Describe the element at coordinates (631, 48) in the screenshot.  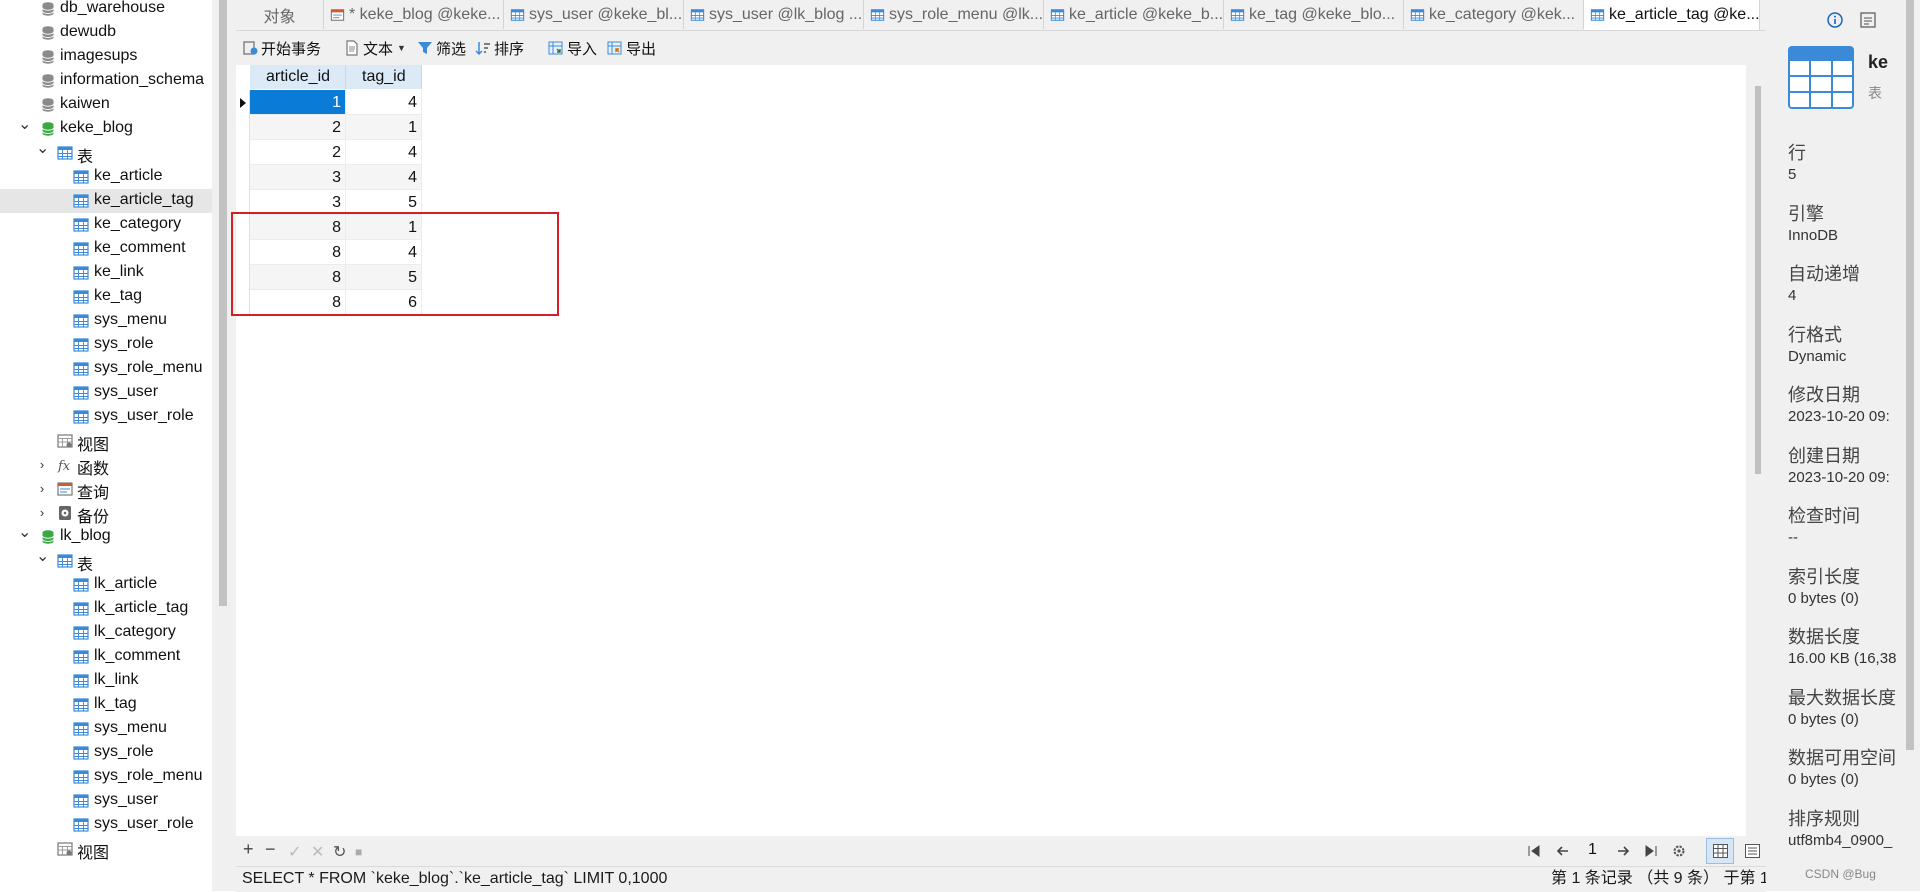
I see `export-button: 导出` at that location.